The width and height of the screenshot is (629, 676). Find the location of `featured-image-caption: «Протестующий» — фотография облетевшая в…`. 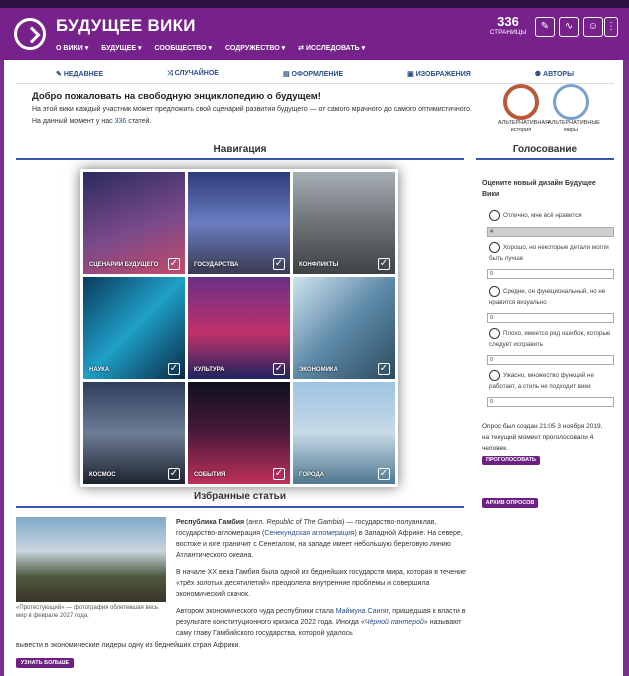

featured-image-caption: «Протестующий» — фотография облетевшая в… is located at coordinates (87, 612).